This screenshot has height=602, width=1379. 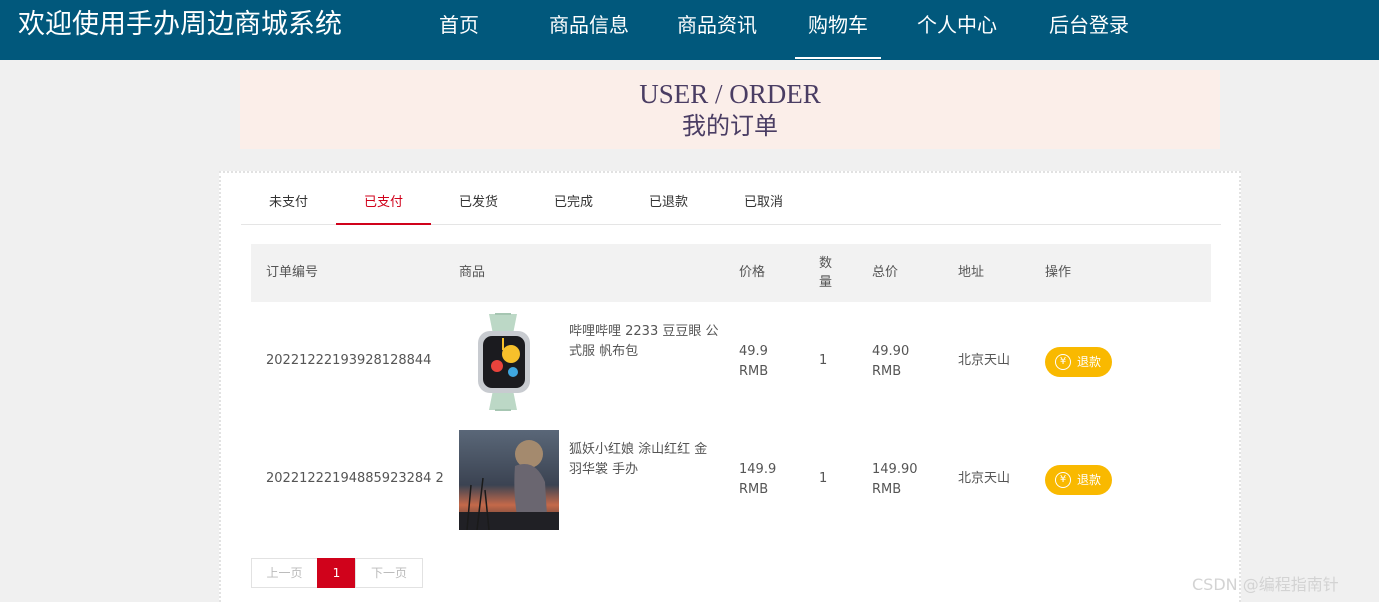 What do you see at coordinates (389, 573) in the screenshot?
I see `next-page-button: 下一页` at bounding box center [389, 573].